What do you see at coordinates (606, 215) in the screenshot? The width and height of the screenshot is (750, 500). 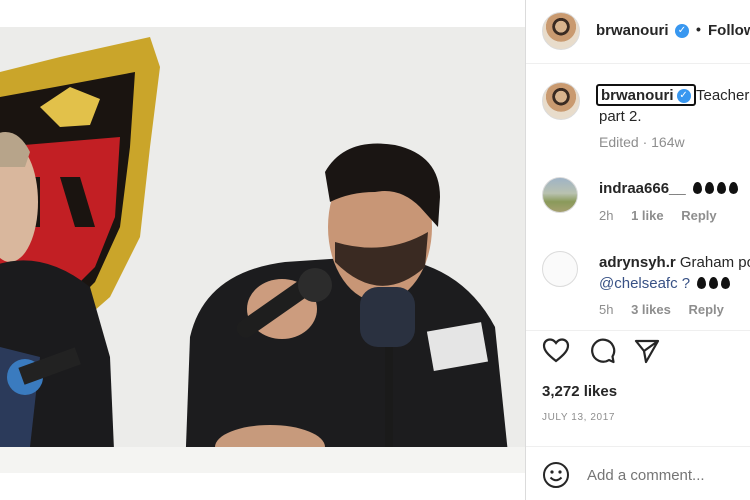 I see `comment-time: 2h` at bounding box center [606, 215].